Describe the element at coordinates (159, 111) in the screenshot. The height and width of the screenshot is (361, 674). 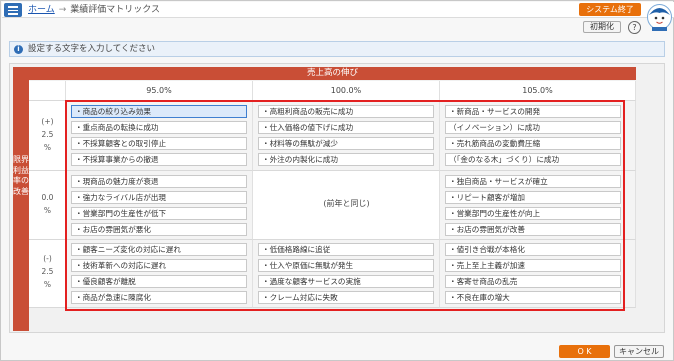
I see `matrix-item-input: ・商品の絞り込み効果` at that location.